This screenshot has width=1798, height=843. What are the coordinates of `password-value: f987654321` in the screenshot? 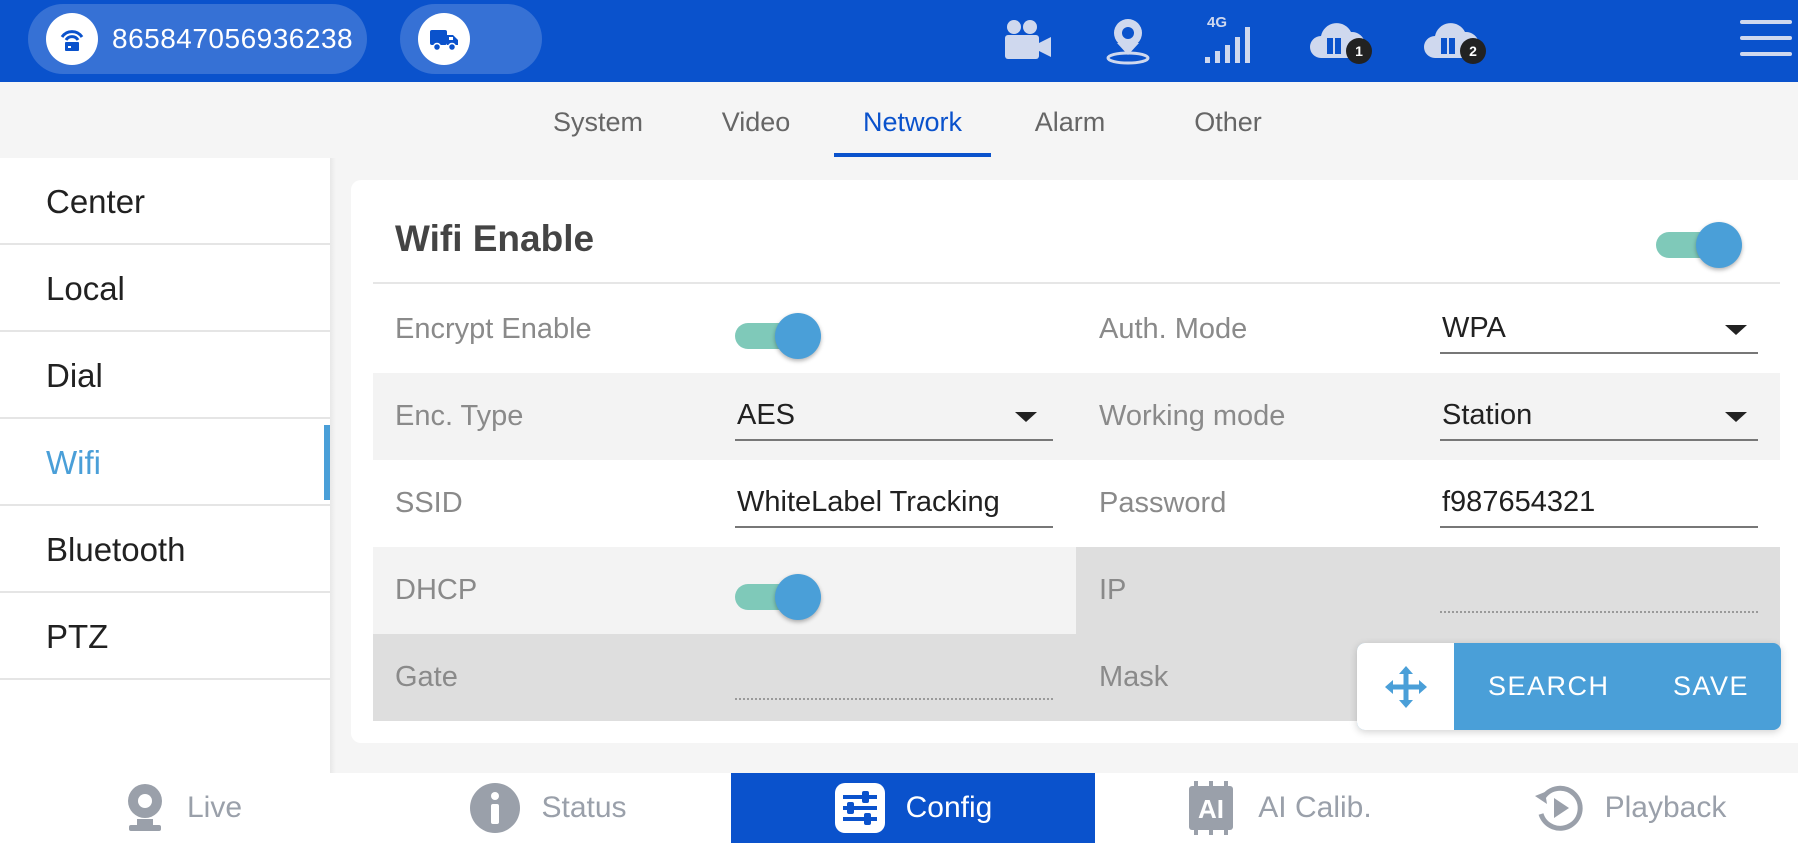 It's located at (1519, 502).